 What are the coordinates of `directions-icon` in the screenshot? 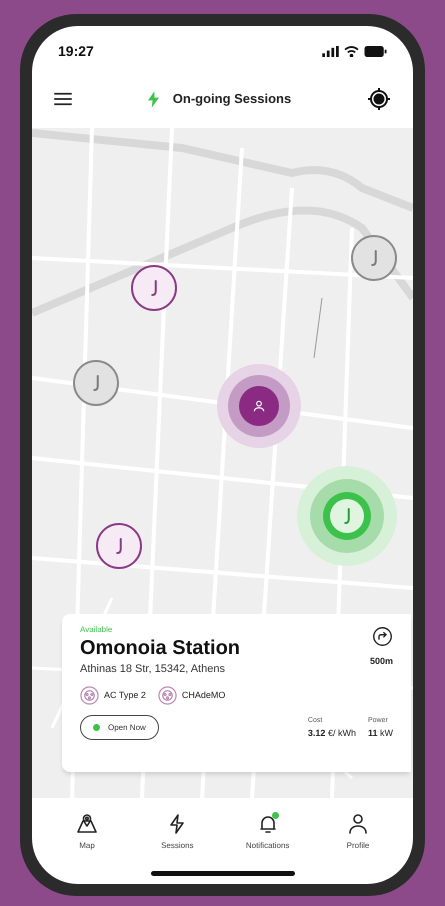 It's located at (382, 636).